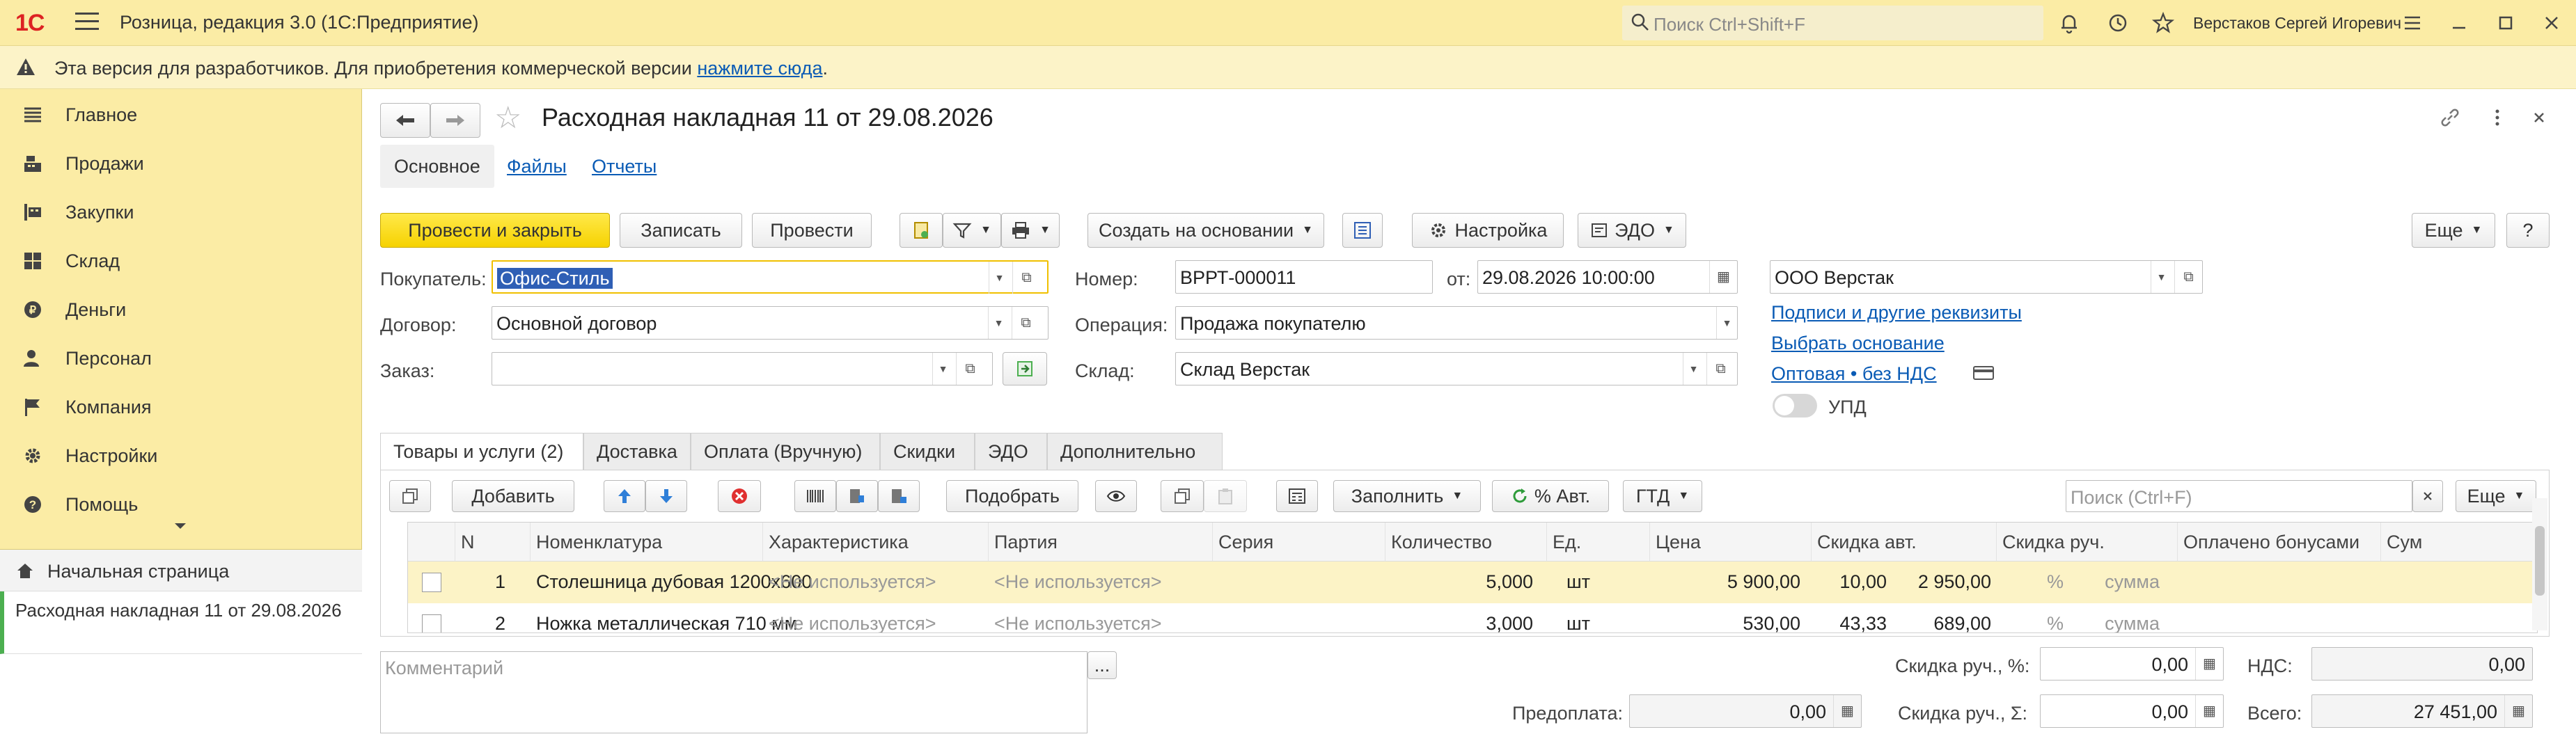 This screenshot has height=748, width=2576. I want to click on column-header-n: N, so click(493, 542).